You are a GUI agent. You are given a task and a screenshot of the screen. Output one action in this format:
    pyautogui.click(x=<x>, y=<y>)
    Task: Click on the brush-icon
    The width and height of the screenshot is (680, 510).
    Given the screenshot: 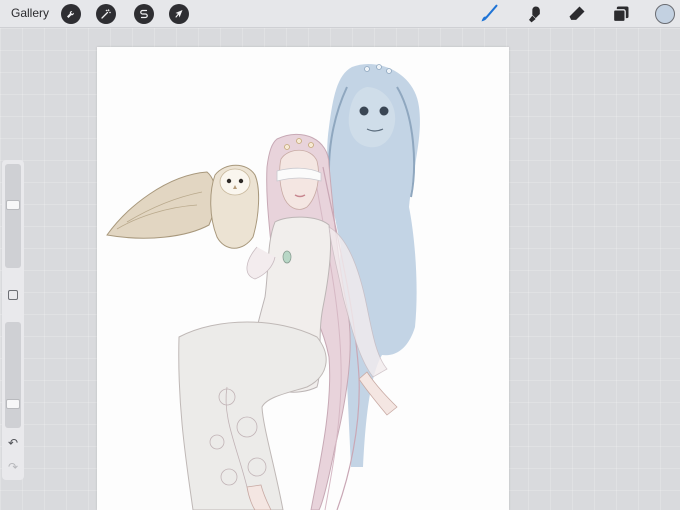 What is the action you would take?
    pyautogui.click(x=489, y=13)
    